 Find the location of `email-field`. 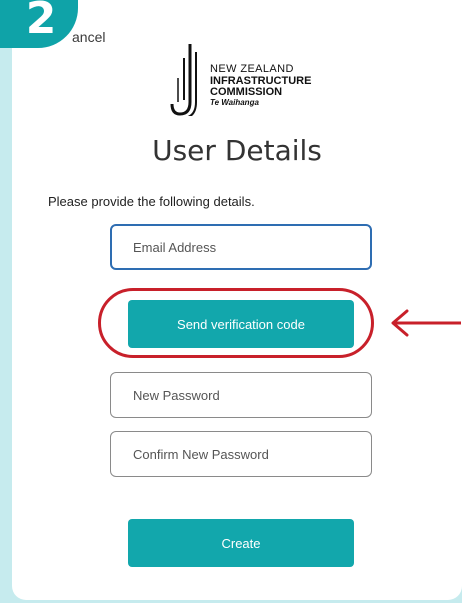

email-field is located at coordinates (241, 247).